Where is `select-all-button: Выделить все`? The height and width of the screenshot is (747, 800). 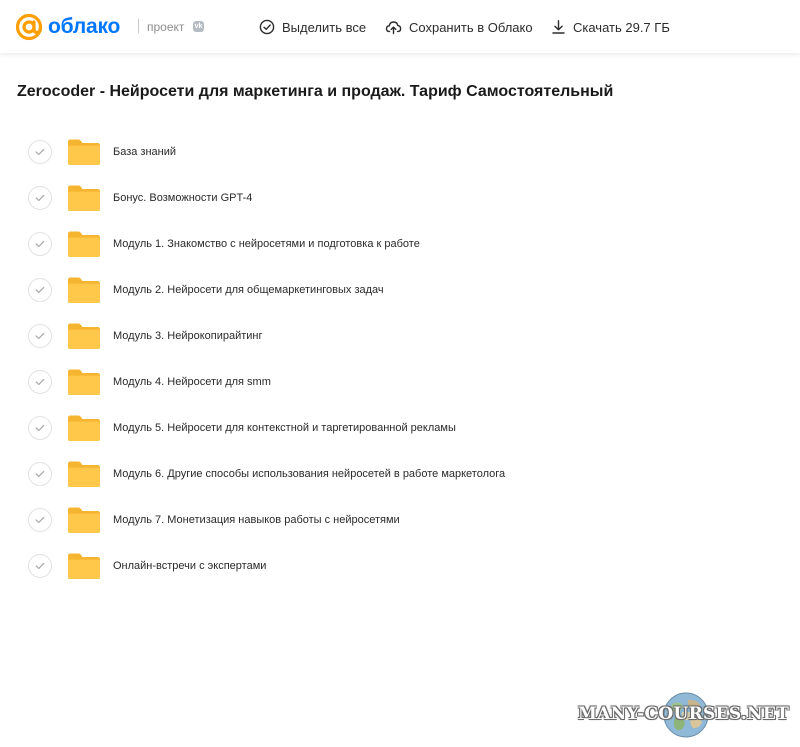 select-all-button: Выделить все is located at coordinates (312, 27).